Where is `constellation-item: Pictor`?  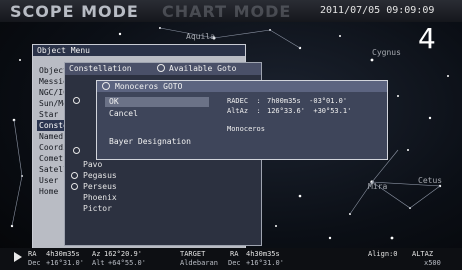
constellation-item: Pictor is located at coordinates (93, 208).